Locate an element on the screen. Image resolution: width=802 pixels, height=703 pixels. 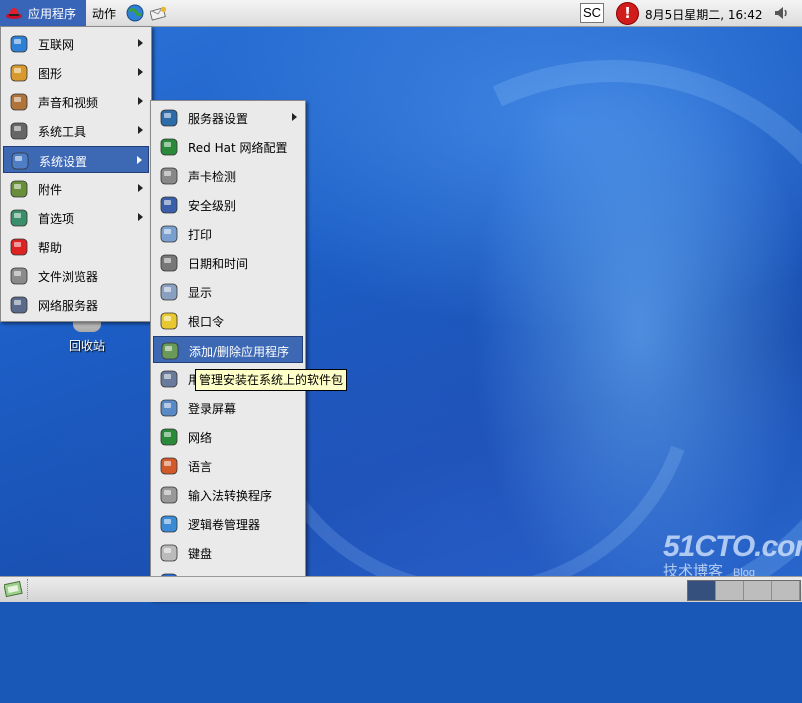
system-settings-item: 安全级别 is located at coordinates (228, 204).